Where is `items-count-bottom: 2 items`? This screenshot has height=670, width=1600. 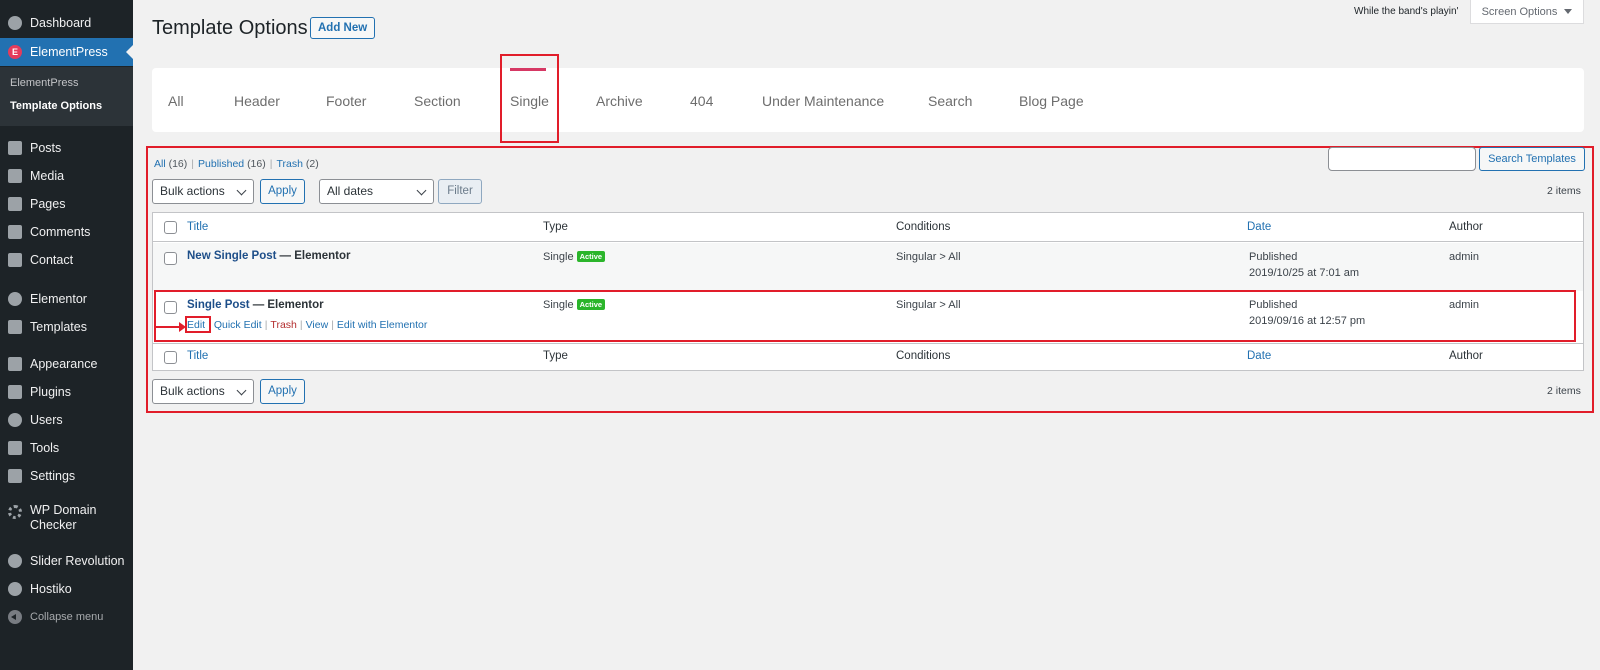
items-count-bottom: 2 items is located at coordinates (1564, 391).